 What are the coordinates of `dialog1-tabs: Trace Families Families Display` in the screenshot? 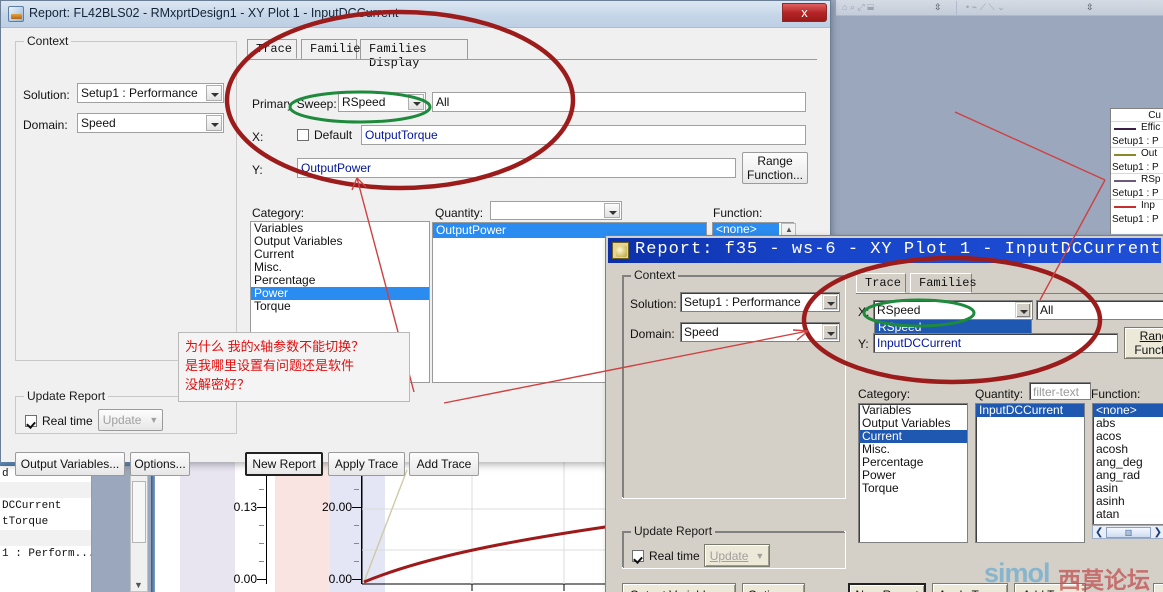 It's located at (532, 54).